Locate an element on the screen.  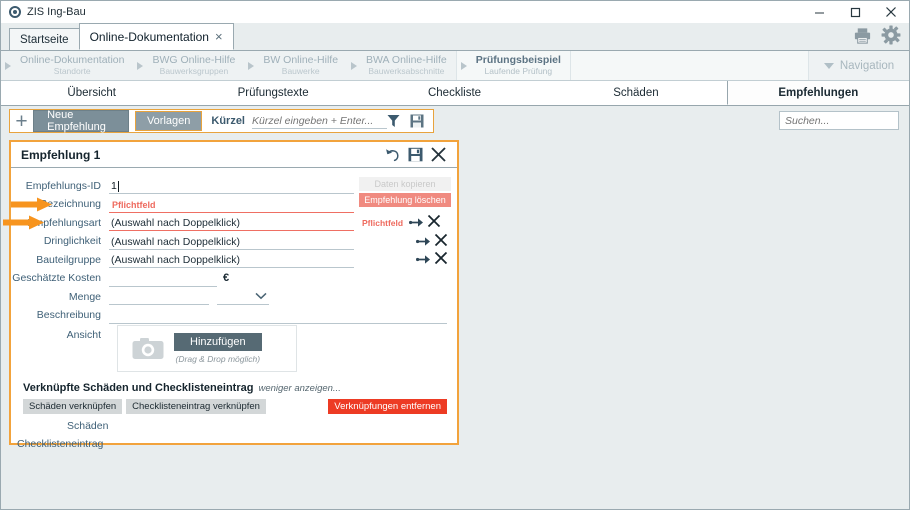
tab-uebersicht: Übersicht is located at coordinates (91, 93).